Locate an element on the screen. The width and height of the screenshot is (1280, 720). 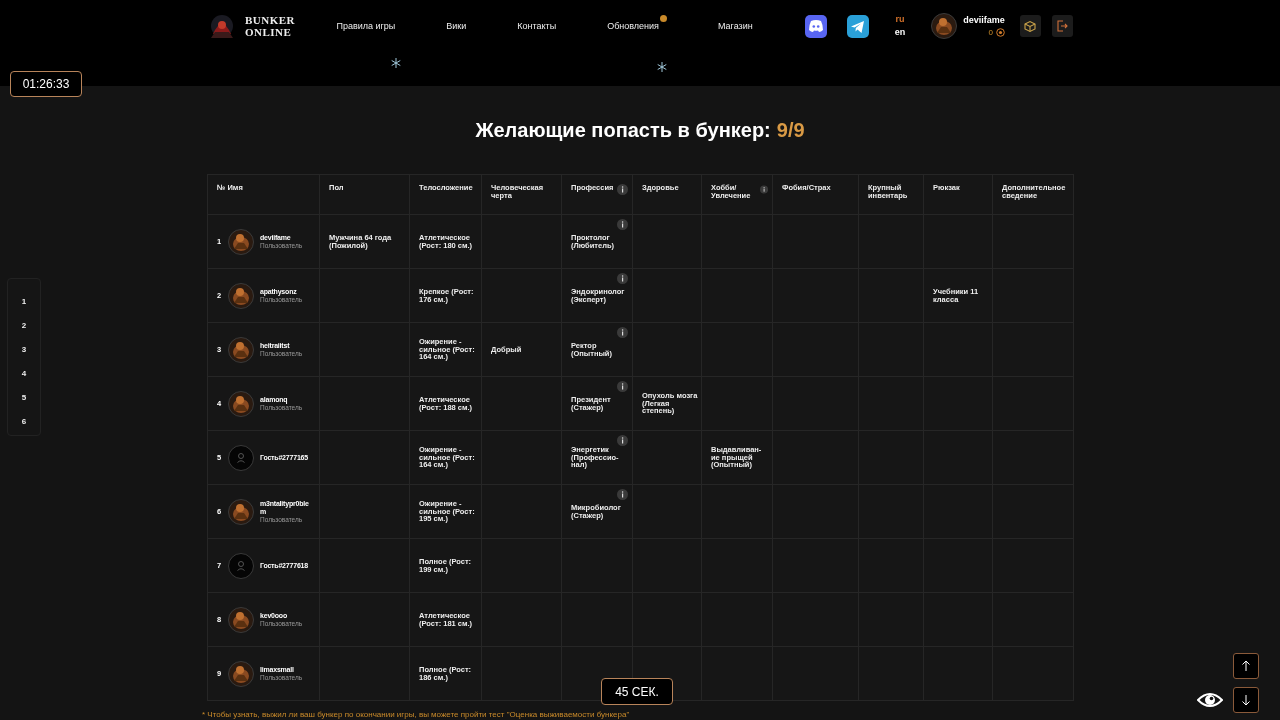
chat-app-button is located at coordinates (815, 26).